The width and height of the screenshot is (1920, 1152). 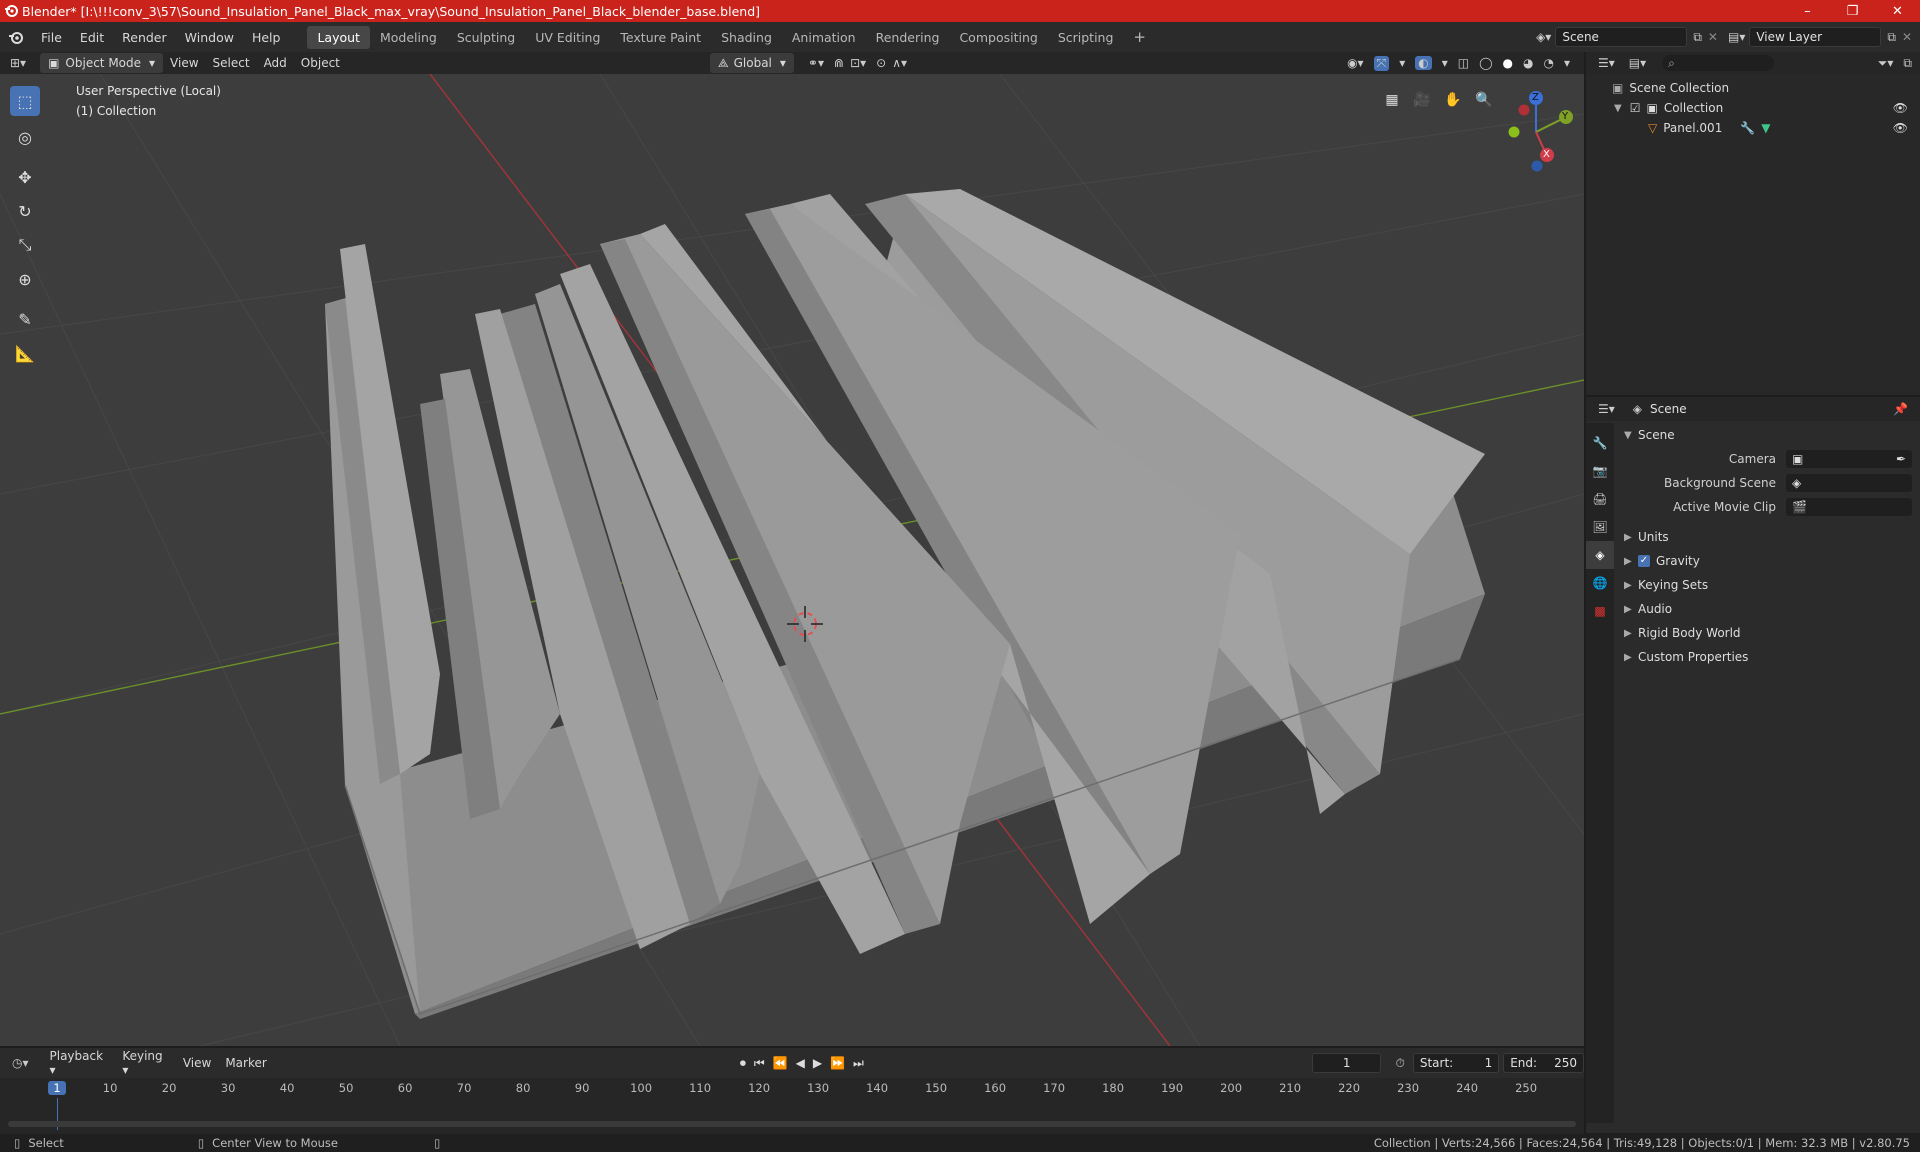 What do you see at coordinates (92, 37) in the screenshot?
I see `menu-edit: Edit` at bounding box center [92, 37].